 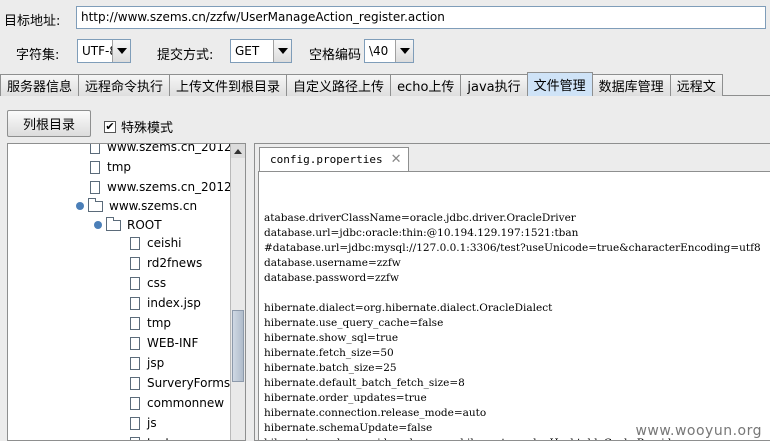 I want to click on tree-item: index.jsp, so click(x=165, y=303).